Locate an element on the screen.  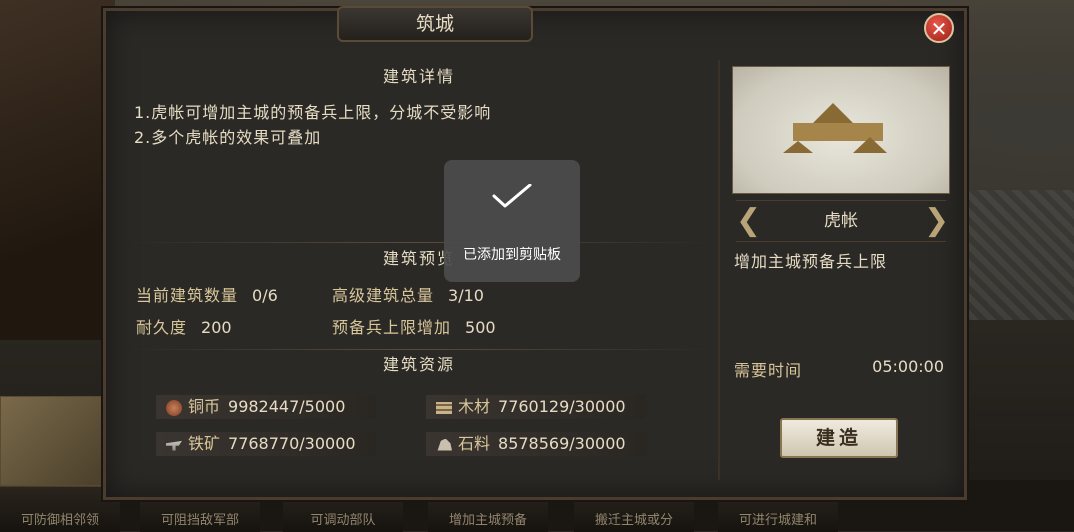
copper-coin-icon is located at coordinates (174, 407).